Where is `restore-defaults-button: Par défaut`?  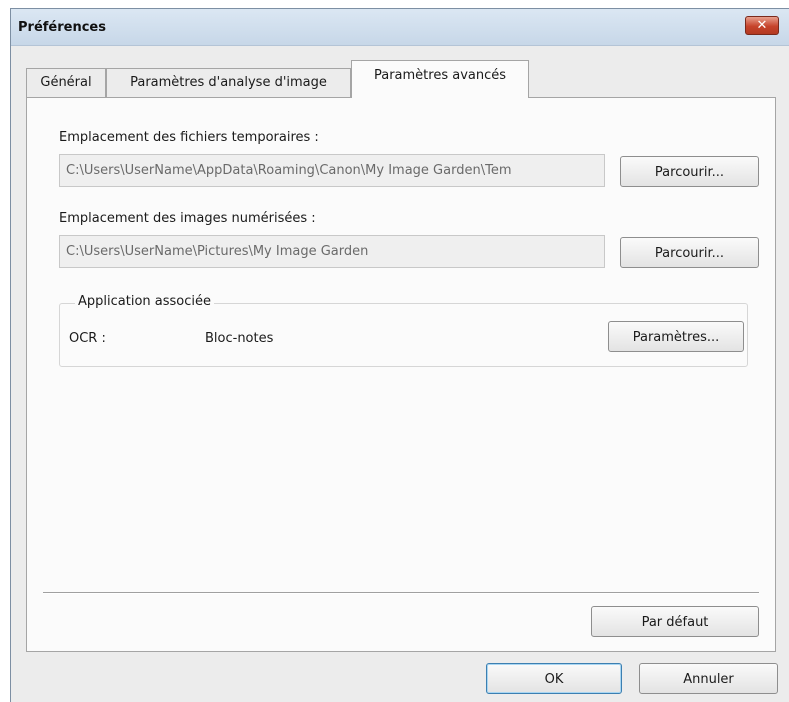
restore-defaults-button: Par défaut is located at coordinates (675, 621).